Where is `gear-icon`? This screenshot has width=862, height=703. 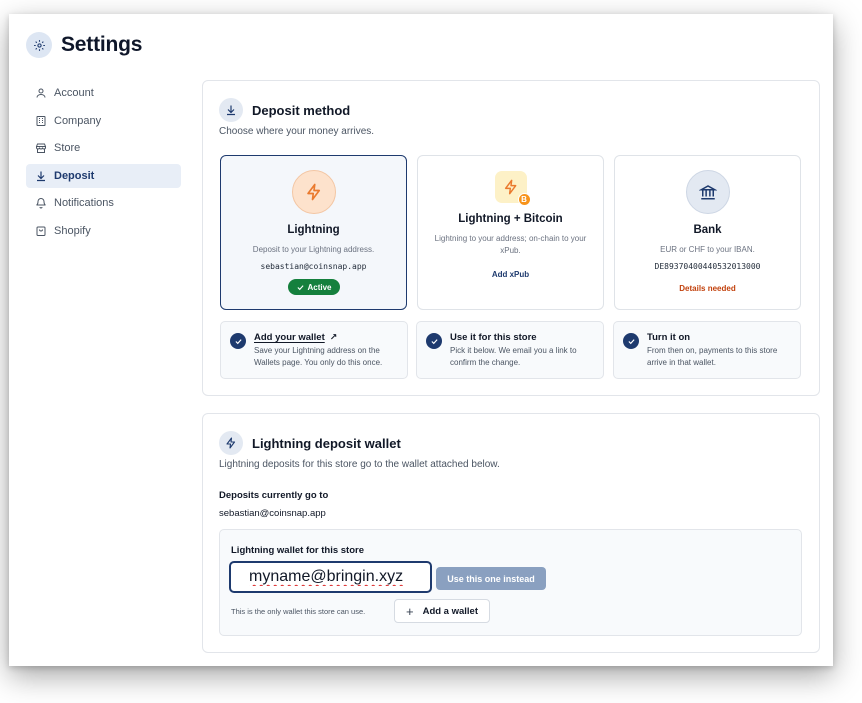 gear-icon is located at coordinates (39, 45).